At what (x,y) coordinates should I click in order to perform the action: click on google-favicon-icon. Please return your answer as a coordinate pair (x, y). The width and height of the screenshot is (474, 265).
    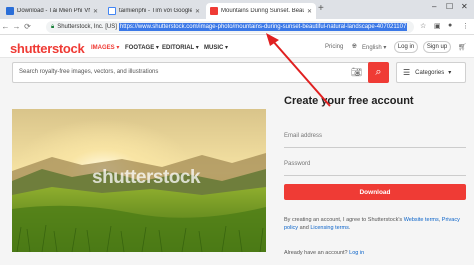
    Looking at the image, I should click on (112, 11).